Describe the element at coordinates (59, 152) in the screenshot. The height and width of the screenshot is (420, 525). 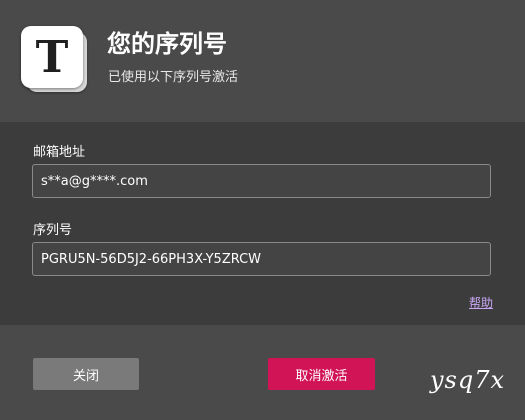
I see `email-label: 邮箱地址` at that location.